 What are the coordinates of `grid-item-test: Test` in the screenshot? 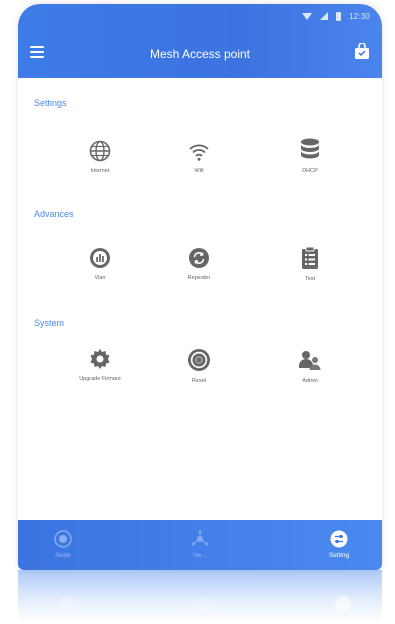 It's located at (310, 264).